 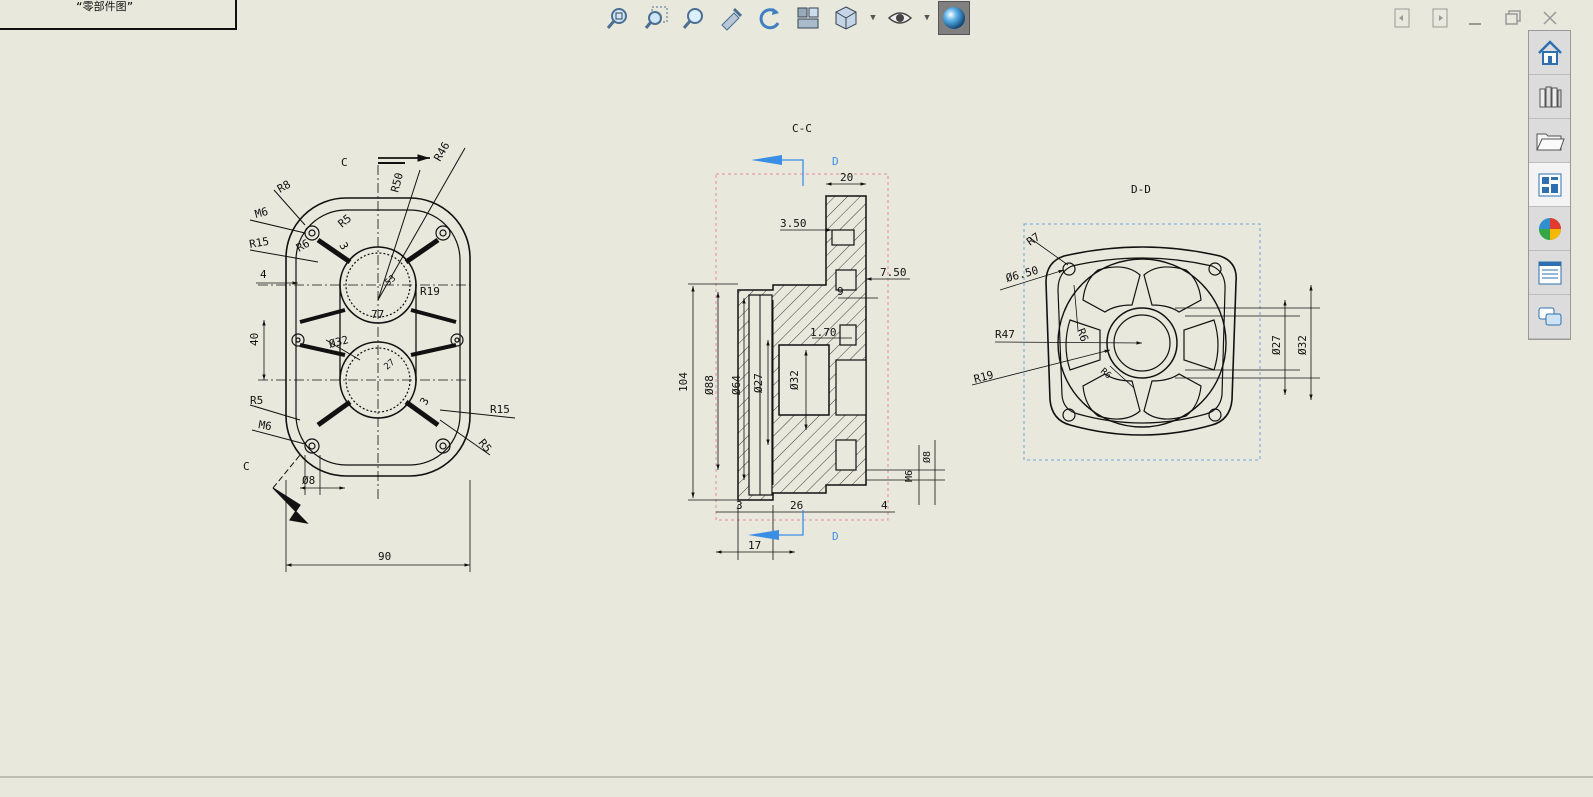 What do you see at coordinates (1302, 345) in the screenshot?
I see `dim-d32-dd: Ø32` at bounding box center [1302, 345].